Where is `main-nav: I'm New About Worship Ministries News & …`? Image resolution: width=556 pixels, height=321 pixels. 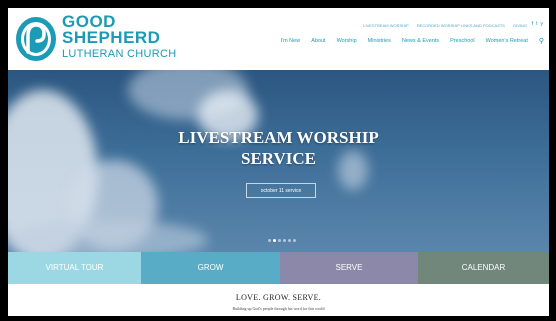 main-nav: I'm New About Worship Ministries News & … is located at coordinates (412, 41).